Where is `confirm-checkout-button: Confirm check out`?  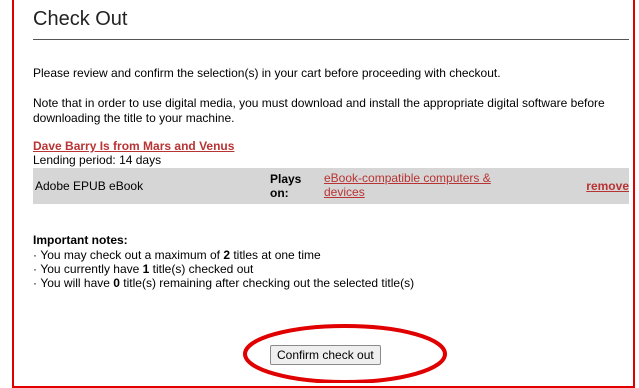 confirm-checkout-button: Confirm check out is located at coordinates (325, 355).